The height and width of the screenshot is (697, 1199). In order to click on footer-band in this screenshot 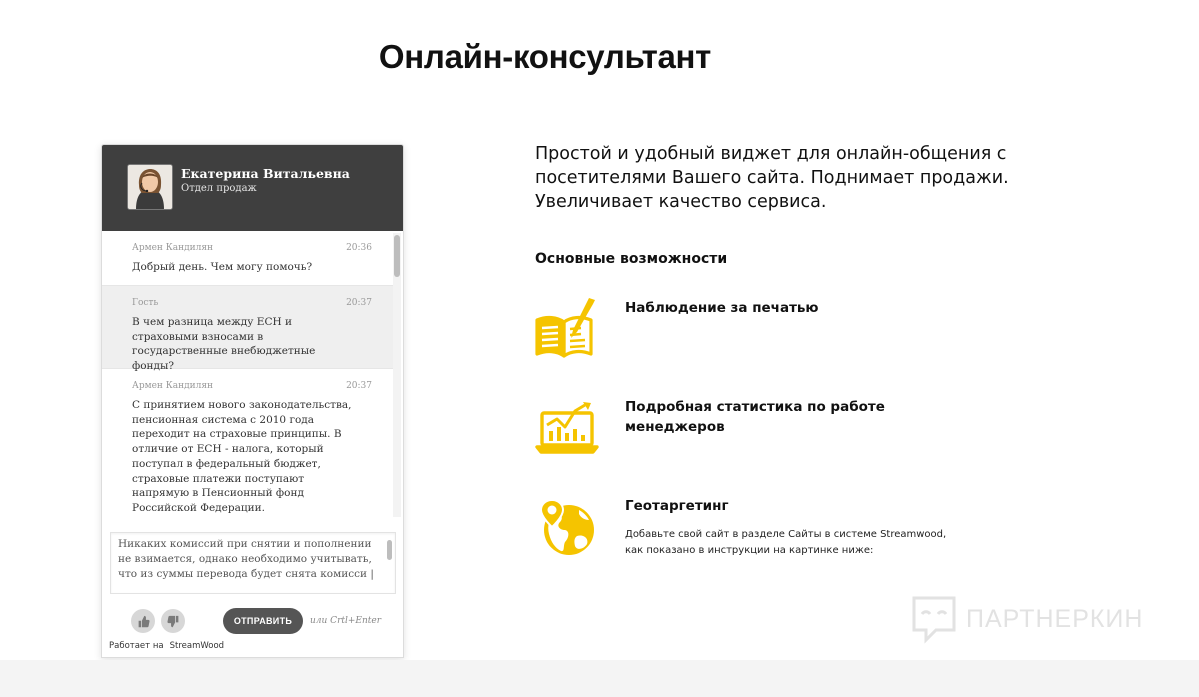, I will do `click(599, 678)`.